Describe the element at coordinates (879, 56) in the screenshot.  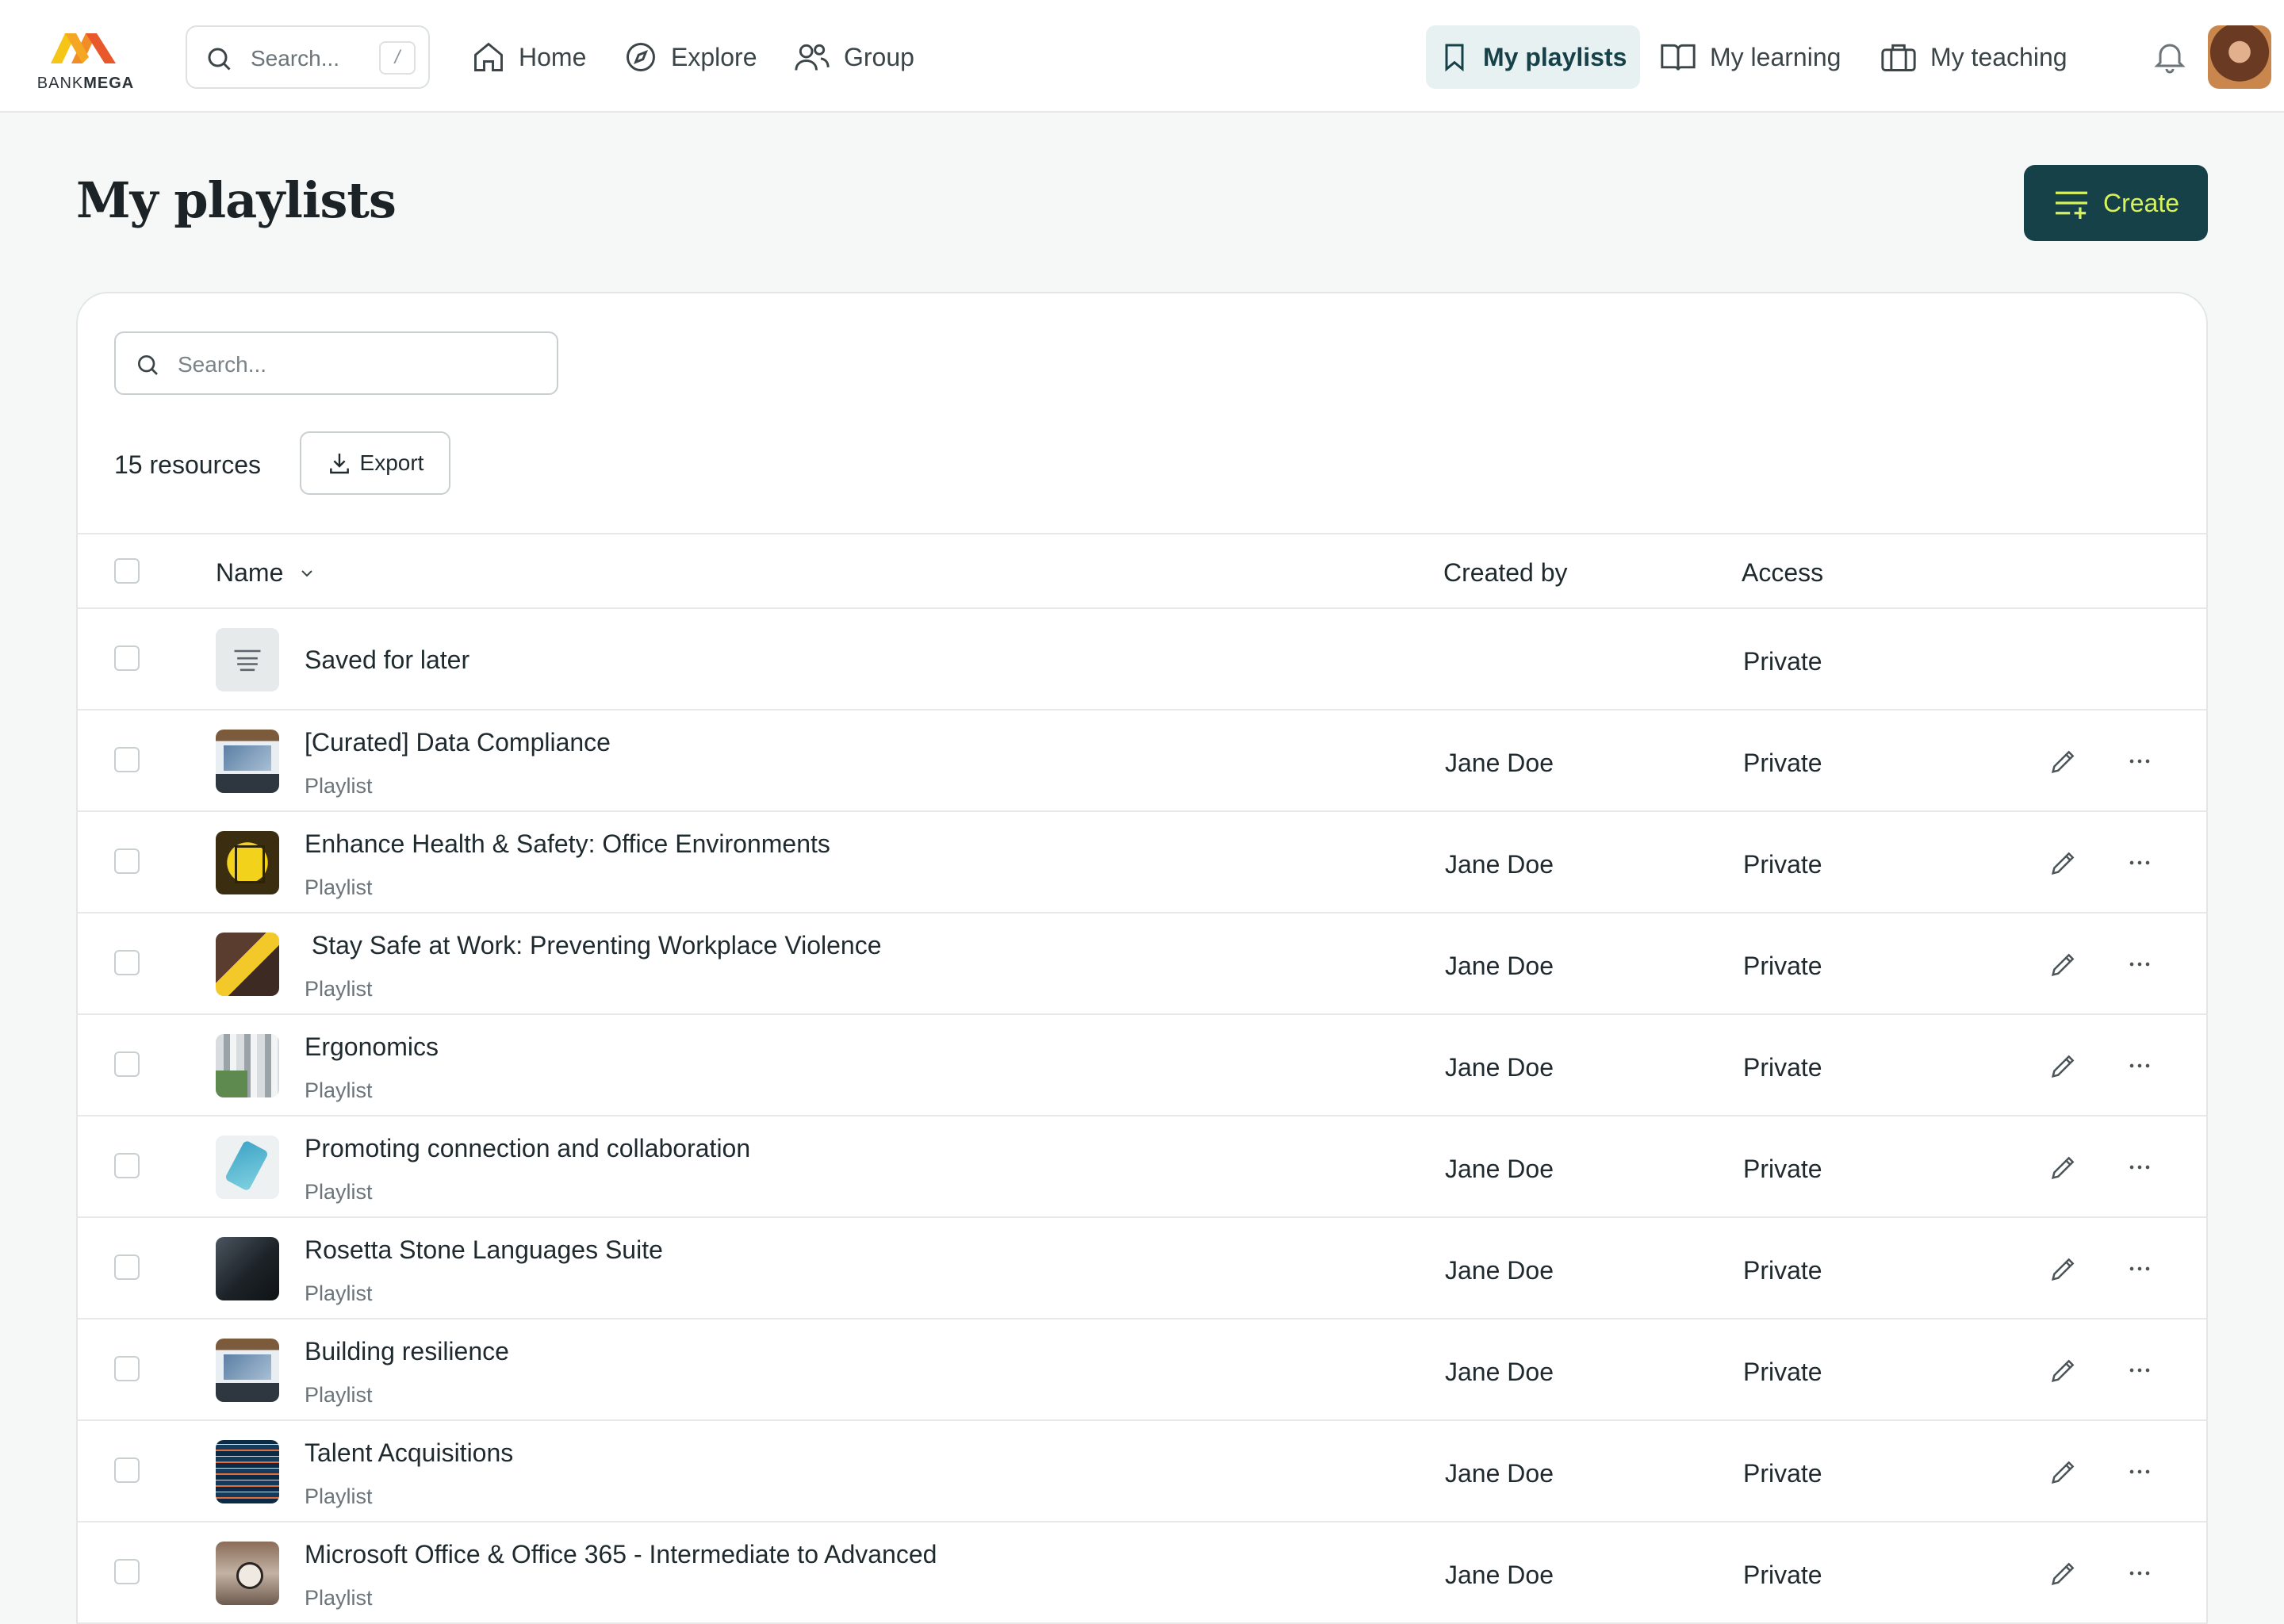
I see `nav-group-label: Group` at that location.